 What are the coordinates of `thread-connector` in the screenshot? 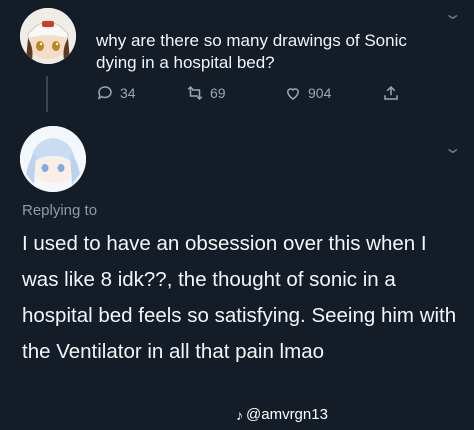 It's located at (47, 94).